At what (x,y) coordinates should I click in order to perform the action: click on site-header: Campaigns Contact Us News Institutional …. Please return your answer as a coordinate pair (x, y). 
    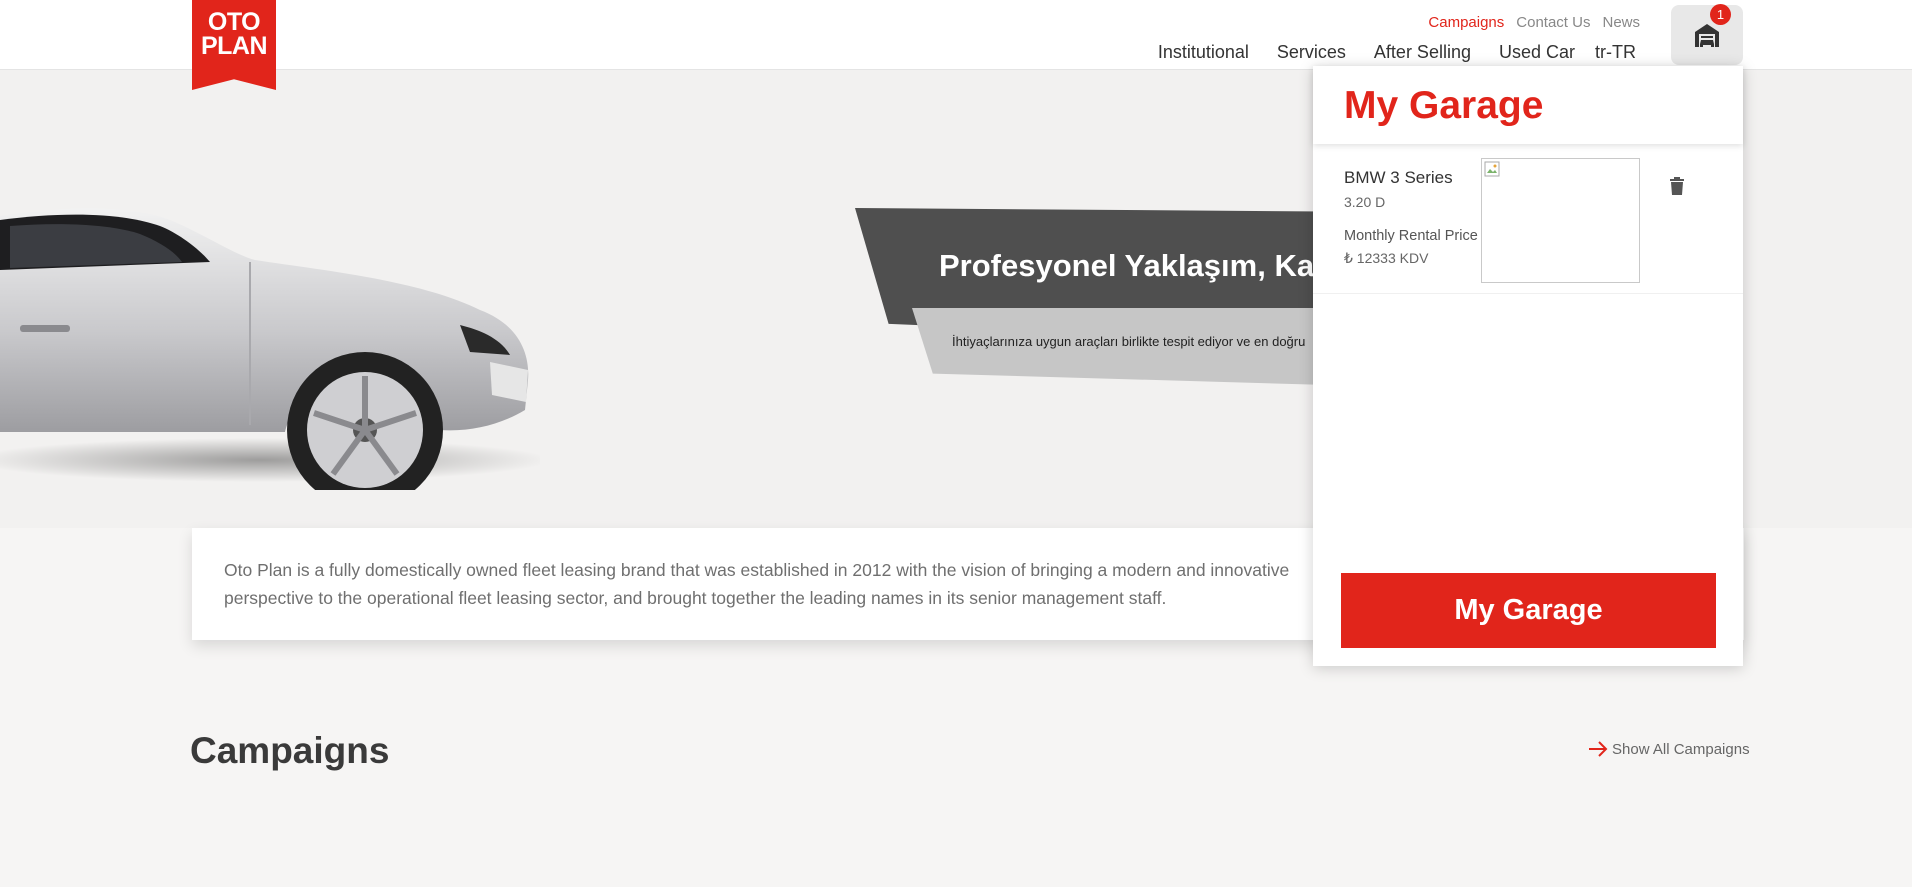
    Looking at the image, I should click on (956, 35).